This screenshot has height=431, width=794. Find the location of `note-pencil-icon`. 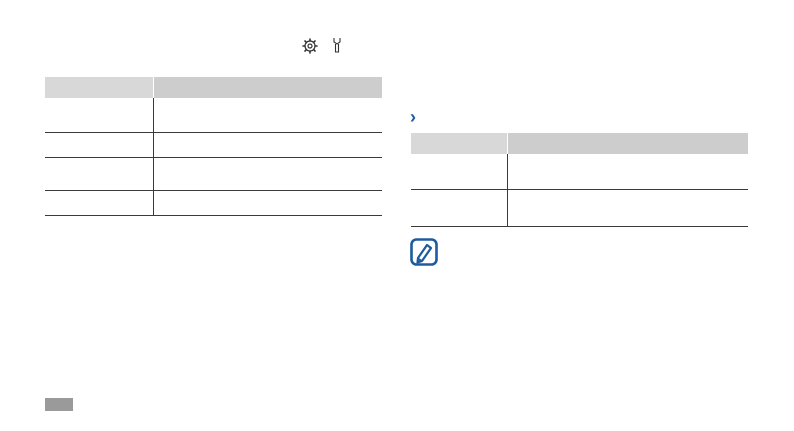

note-pencil-icon is located at coordinates (424, 252).